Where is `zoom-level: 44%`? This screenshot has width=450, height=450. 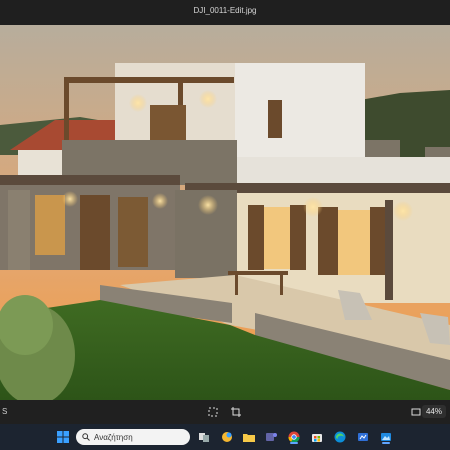
zoom-level: 44% is located at coordinates (433, 411).